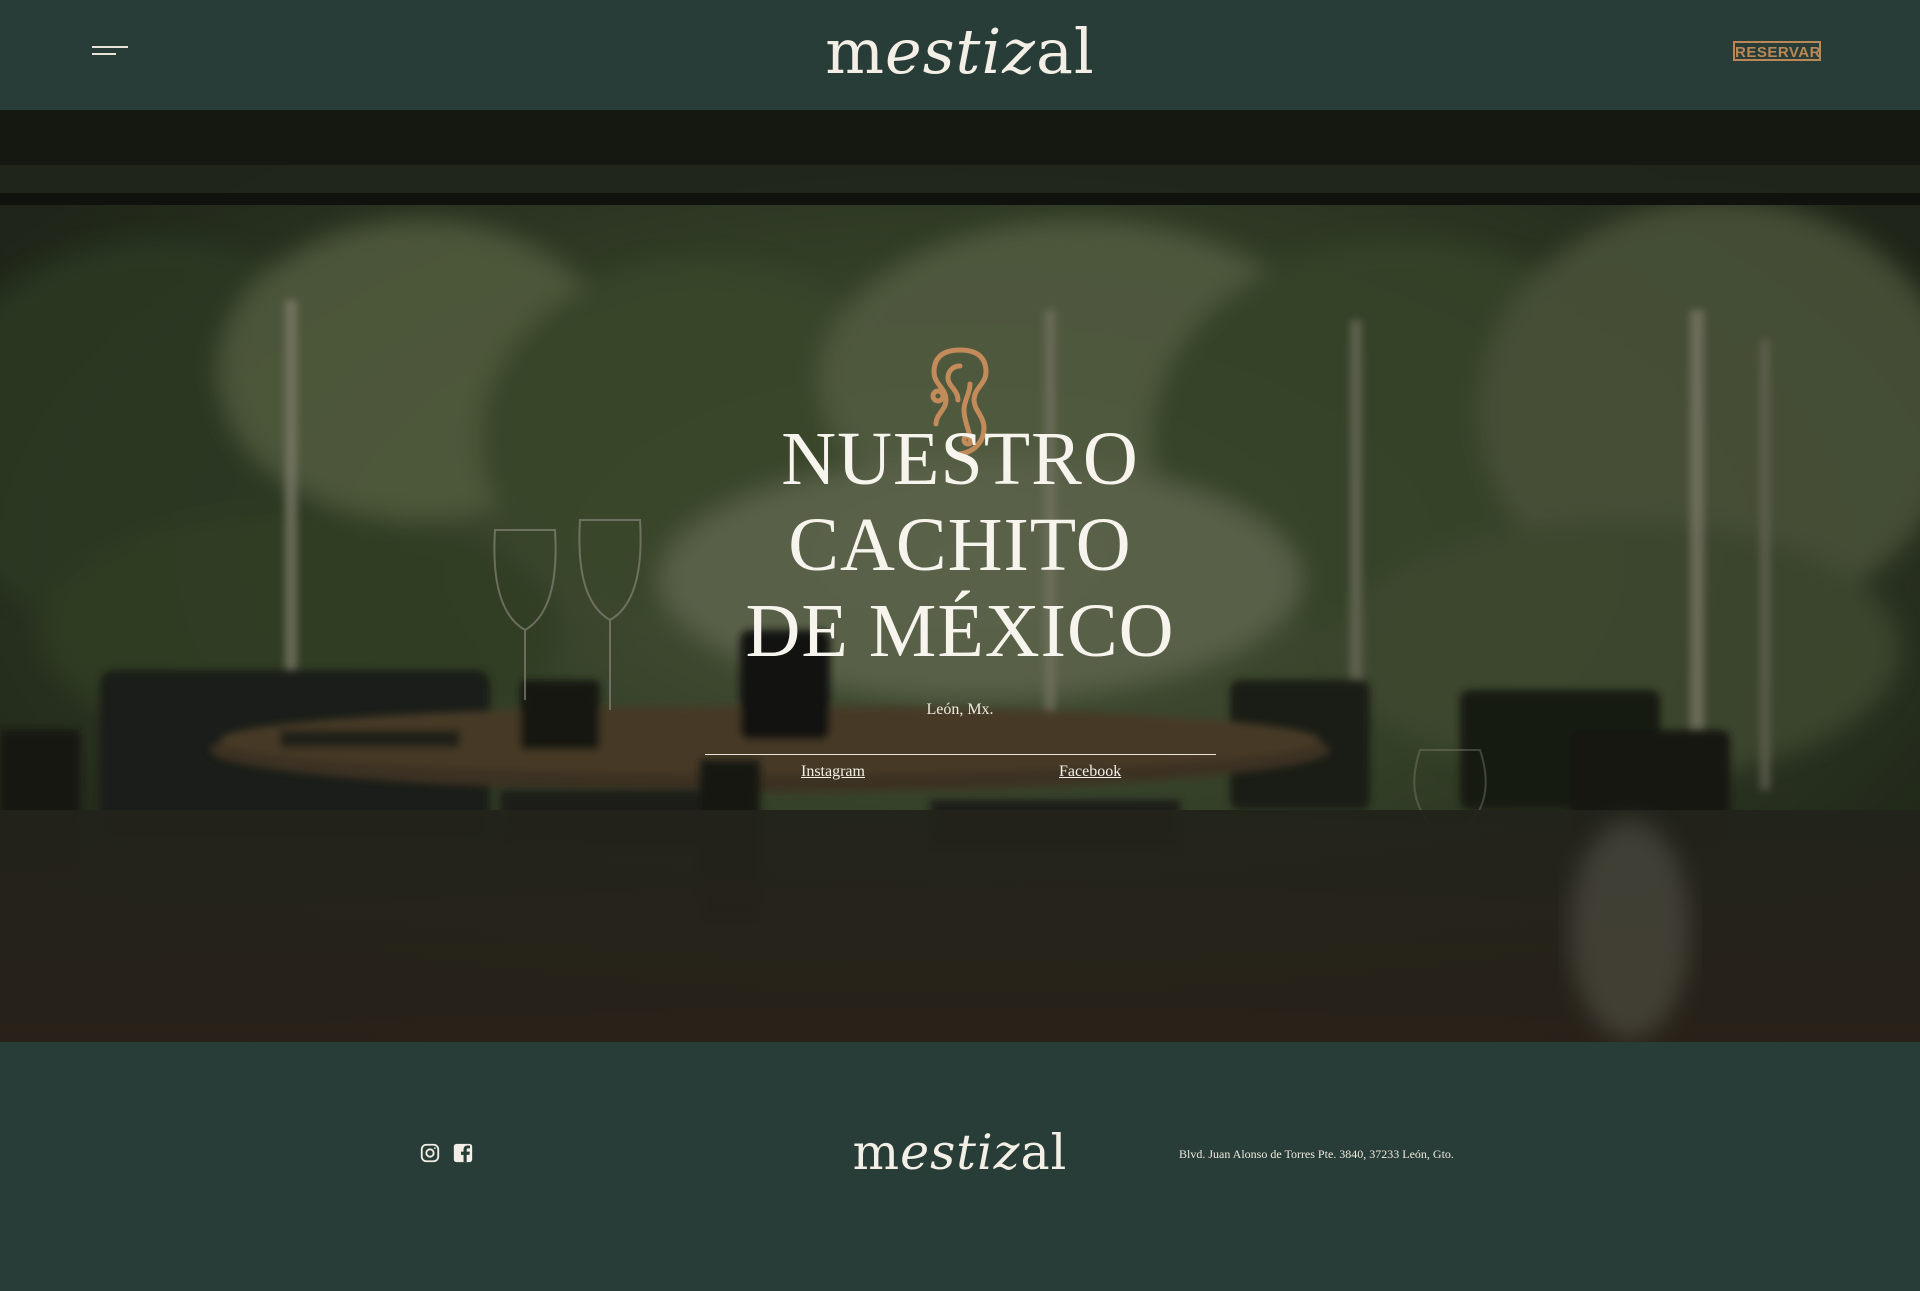 This screenshot has height=1291, width=1920. Describe the element at coordinates (960, 631) in the screenshot. I see `hero-title-line-3: DE MÉXICO` at that location.